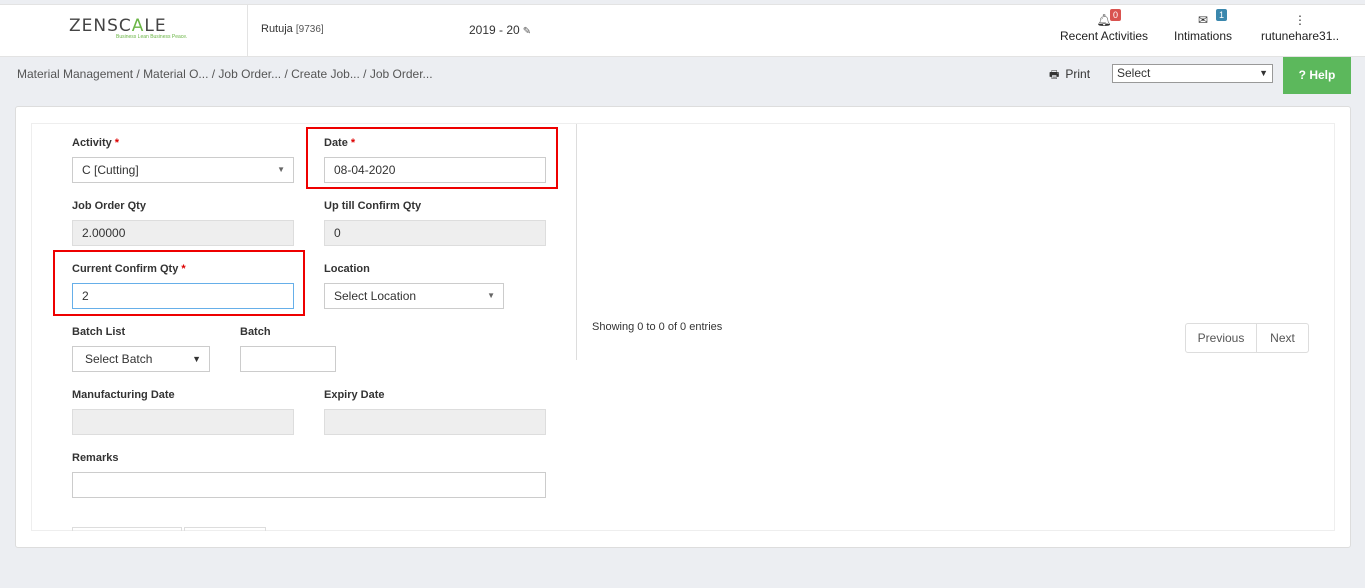 This screenshot has height=588, width=1365. What do you see at coordinates (340, 143) in the screenshot?
I see `date-label: Date *` at bounding box center [340, 143].